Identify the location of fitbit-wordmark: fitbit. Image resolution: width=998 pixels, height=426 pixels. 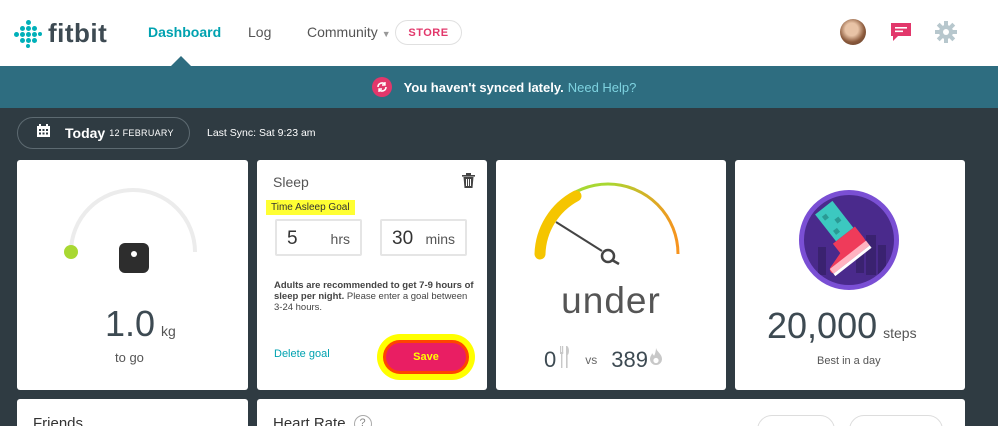
(78, 33).